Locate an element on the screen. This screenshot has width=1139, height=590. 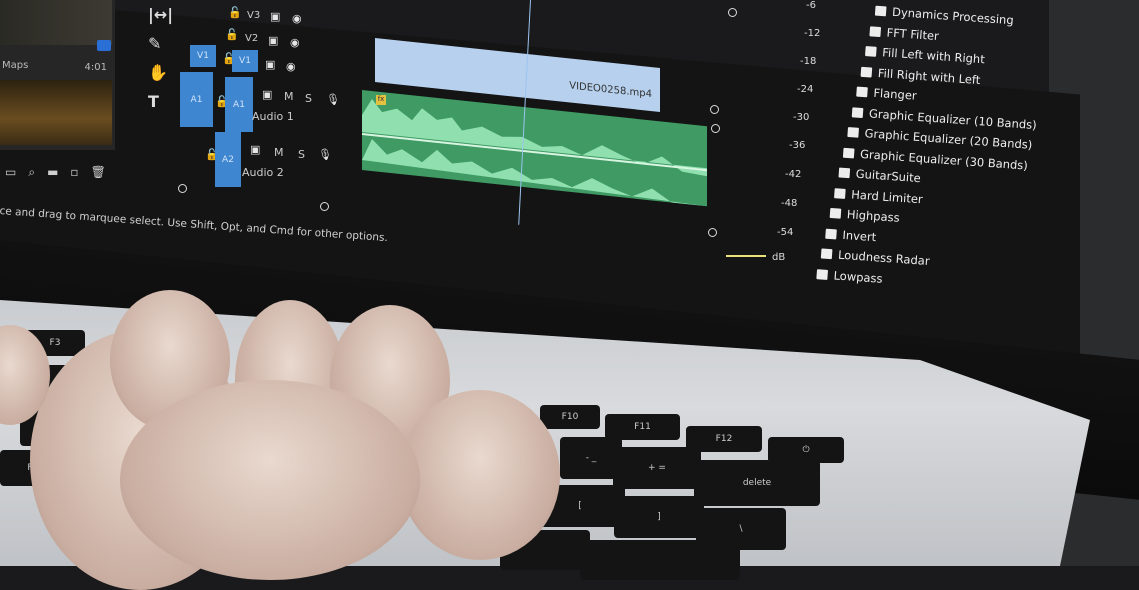
track-target-a1: A1 is located at coordinates (239, 104).